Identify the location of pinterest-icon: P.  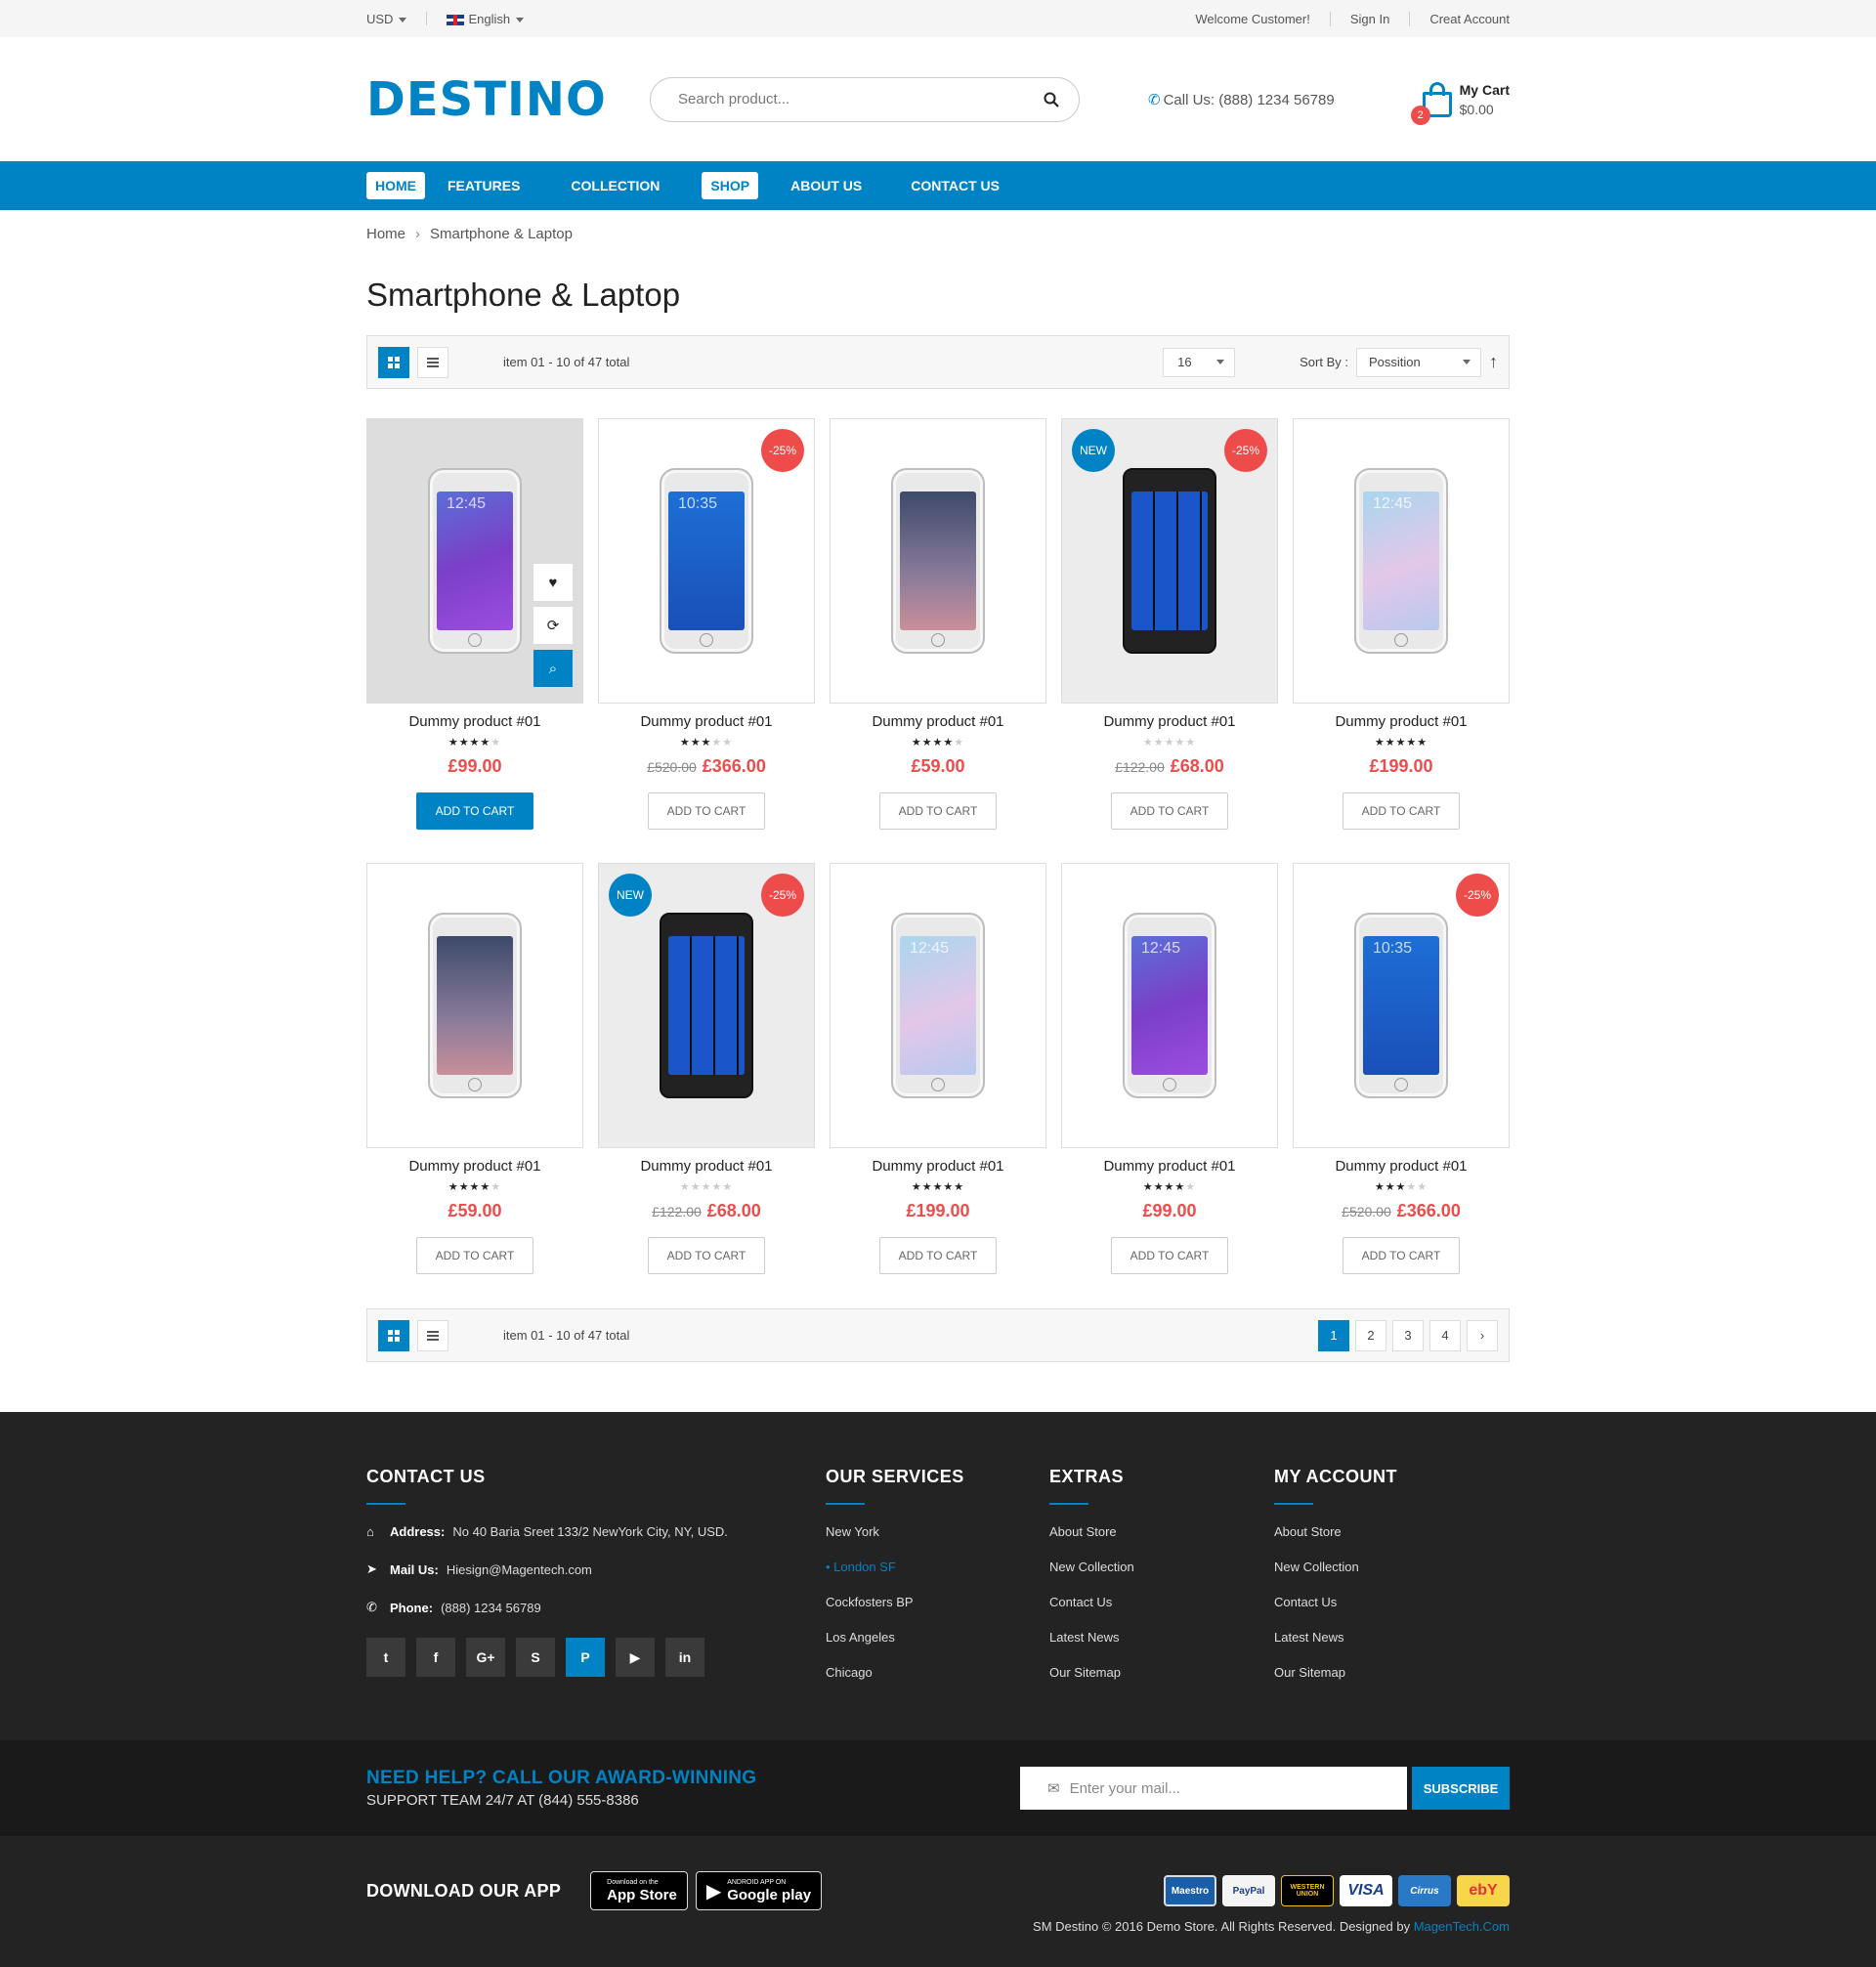
(585, 1657).